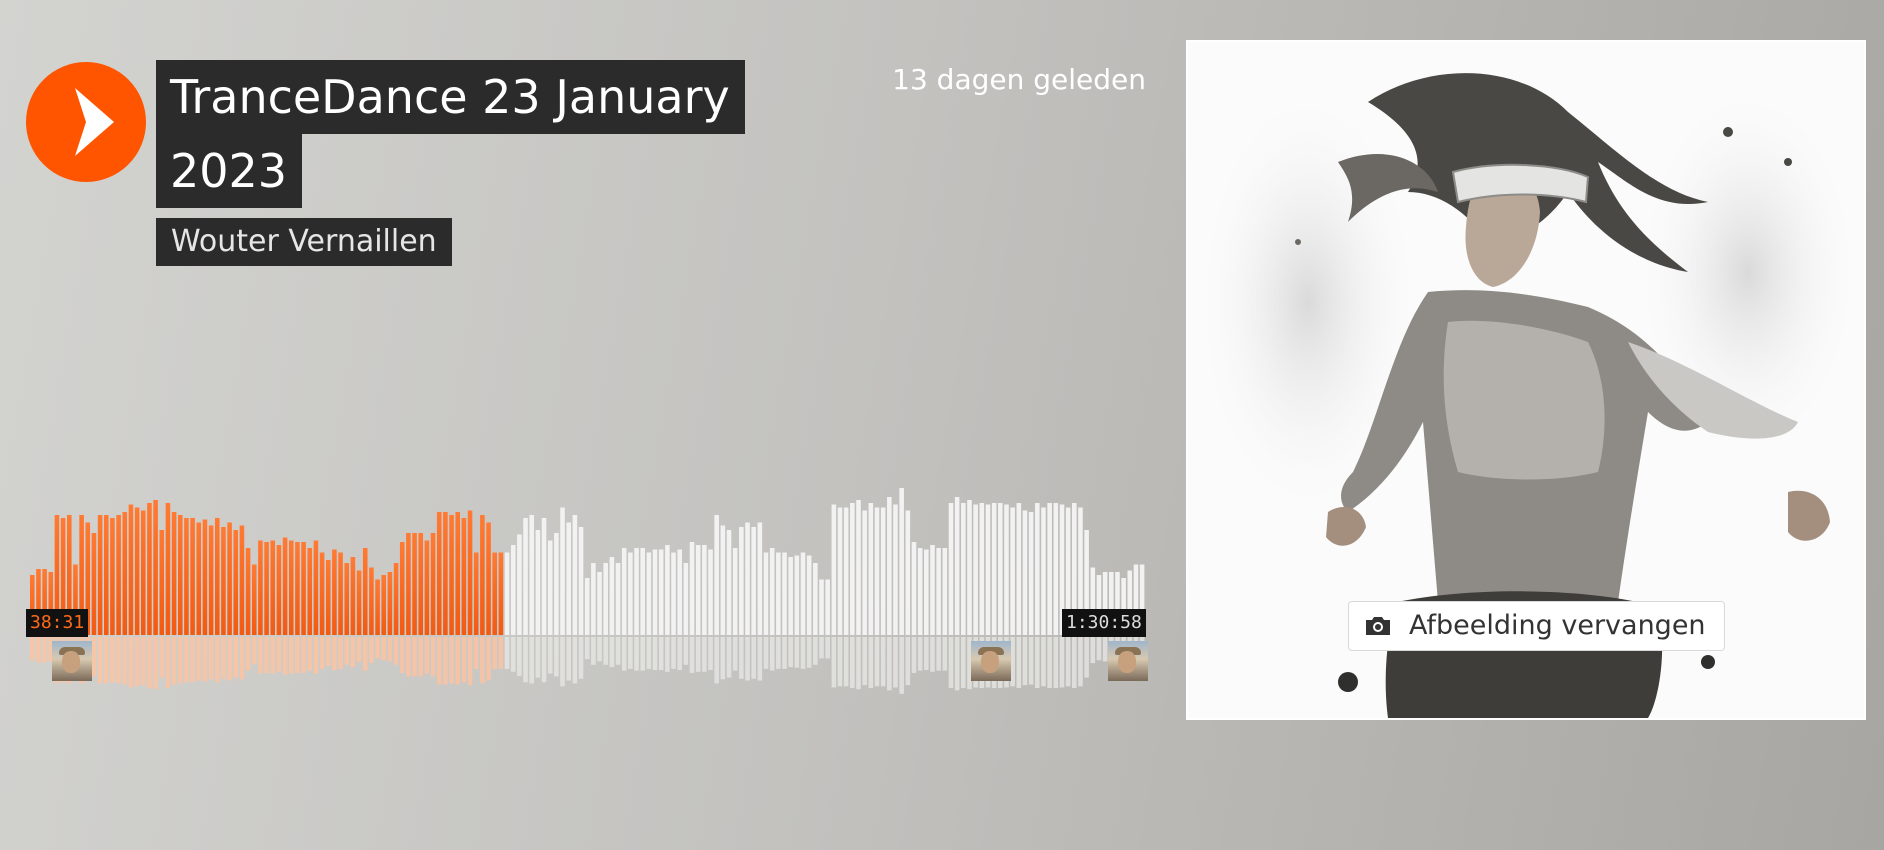 The height and width of the screenshot is (850, 1884). What do you see at coordinates (86, 122) in the screenshot?
I see `play-button` at bounding box center [86, 122].